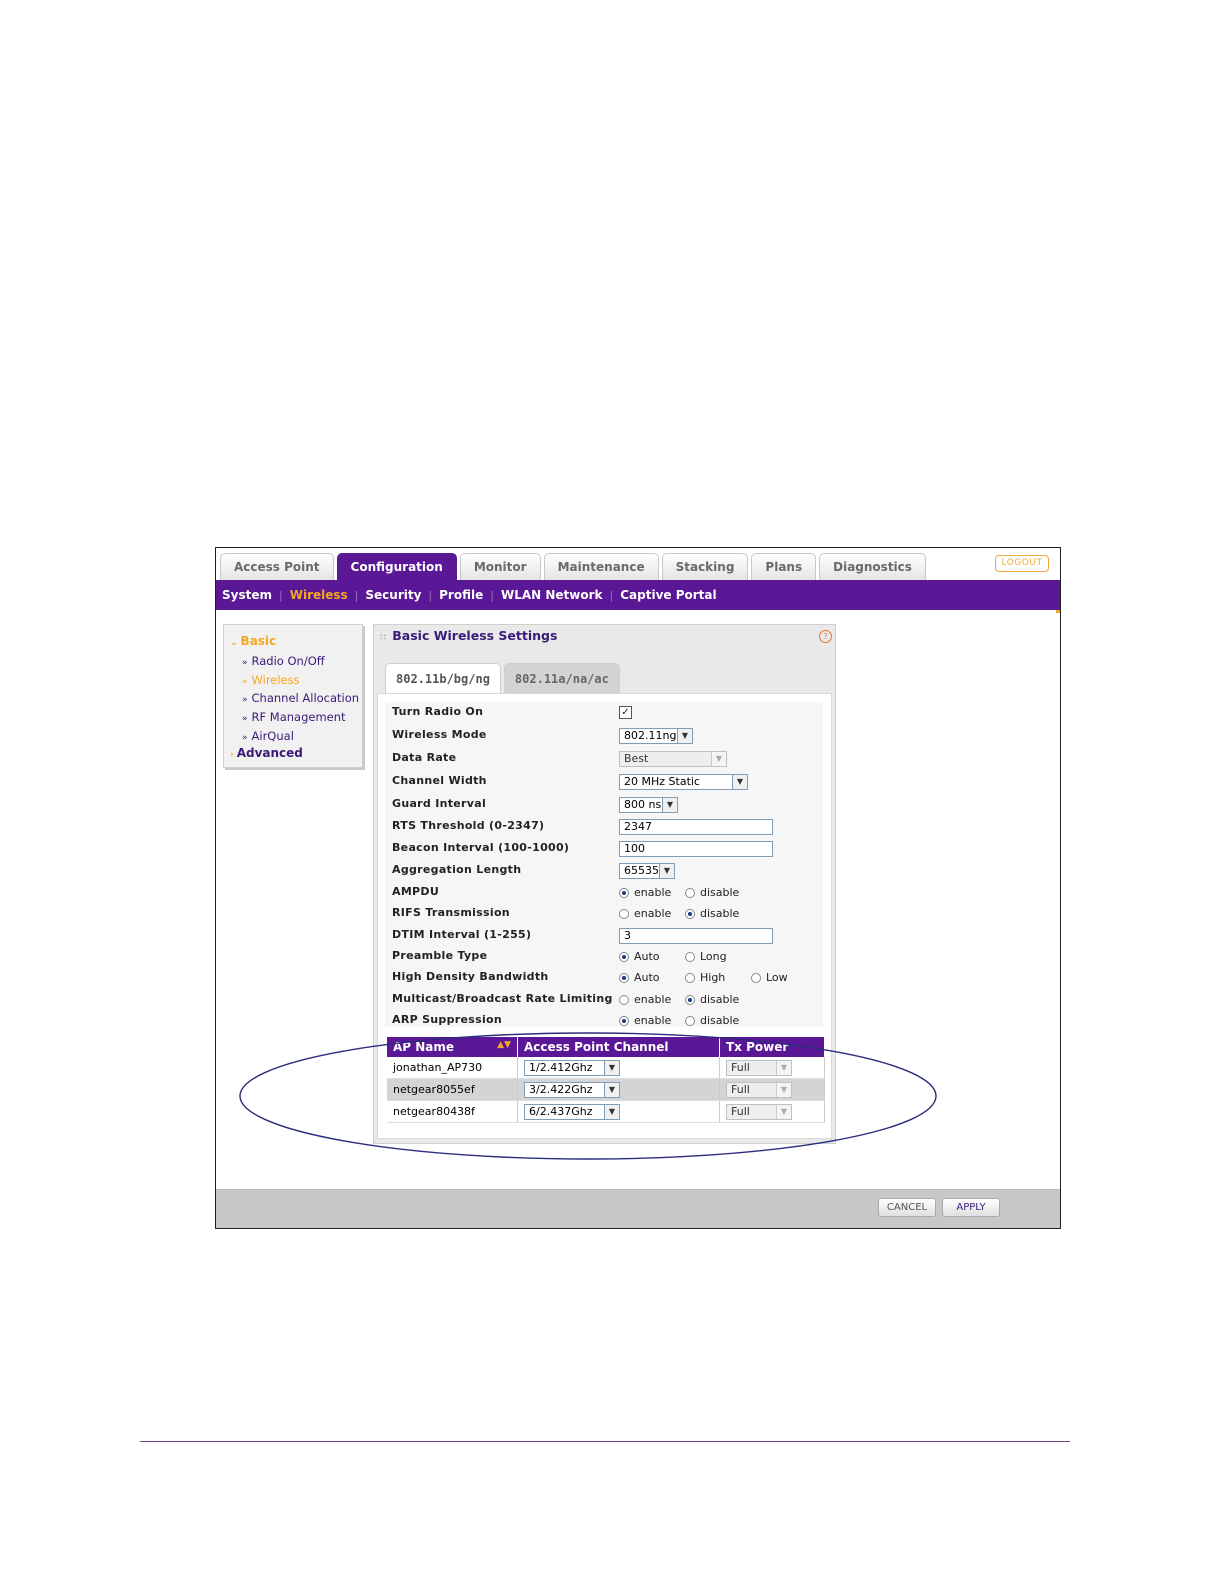  What do you see at coordinates (253, 641) in the screenshot?
I see `menu-group-basic: ⌄ Basic` at bounding box center [253, 641].